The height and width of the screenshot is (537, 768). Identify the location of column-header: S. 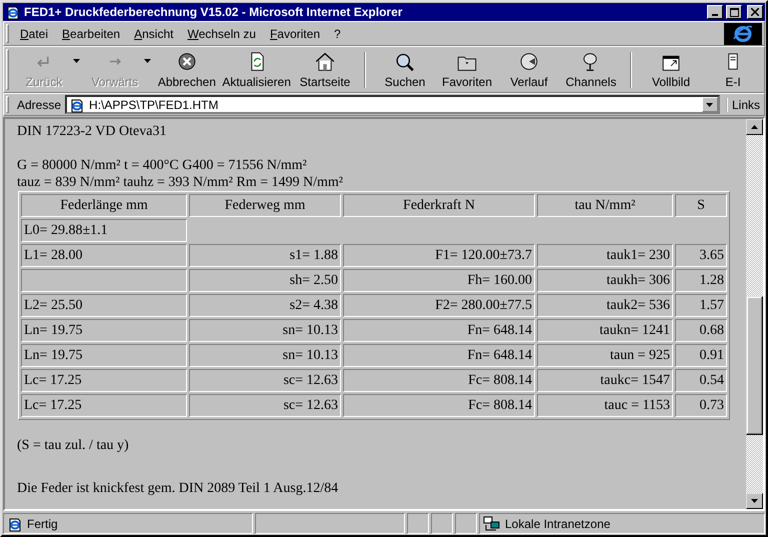
(701, 205).